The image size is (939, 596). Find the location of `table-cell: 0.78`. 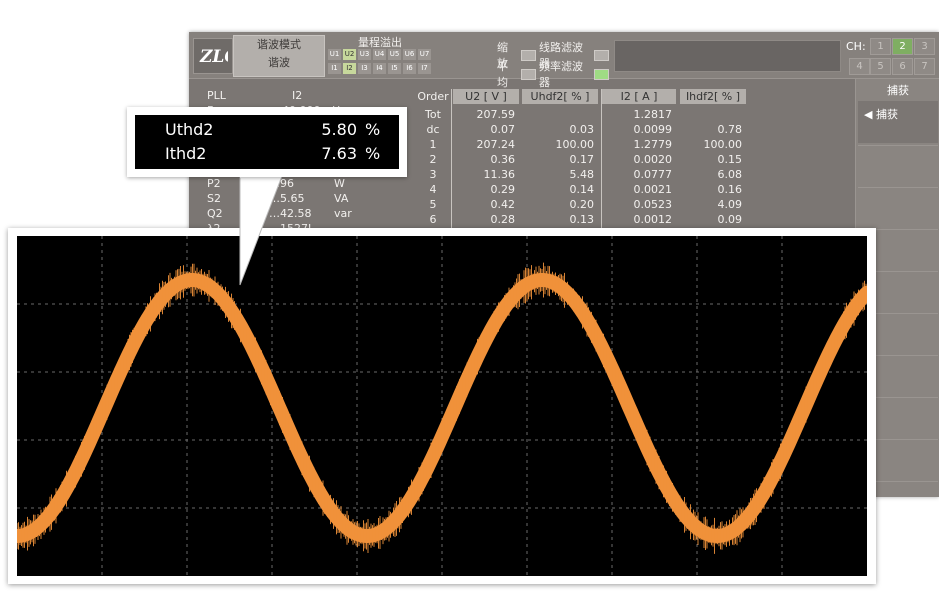

table-cell: 0.78 is located at coordinates (730, 129).